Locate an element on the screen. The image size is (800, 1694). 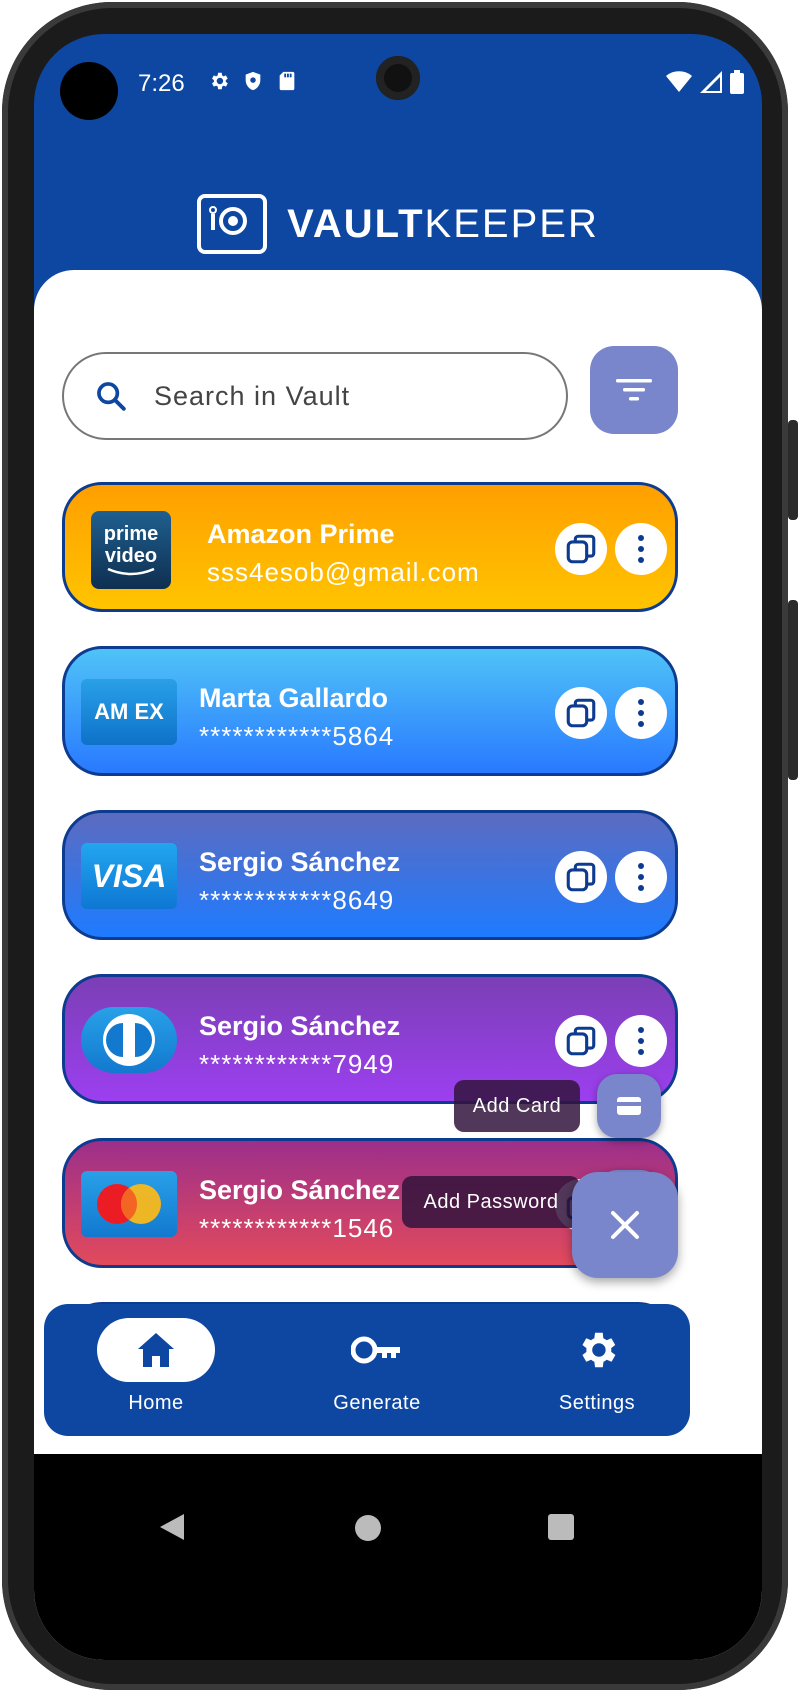
nav-home-label: Home is located at coordinates (156, 1403).